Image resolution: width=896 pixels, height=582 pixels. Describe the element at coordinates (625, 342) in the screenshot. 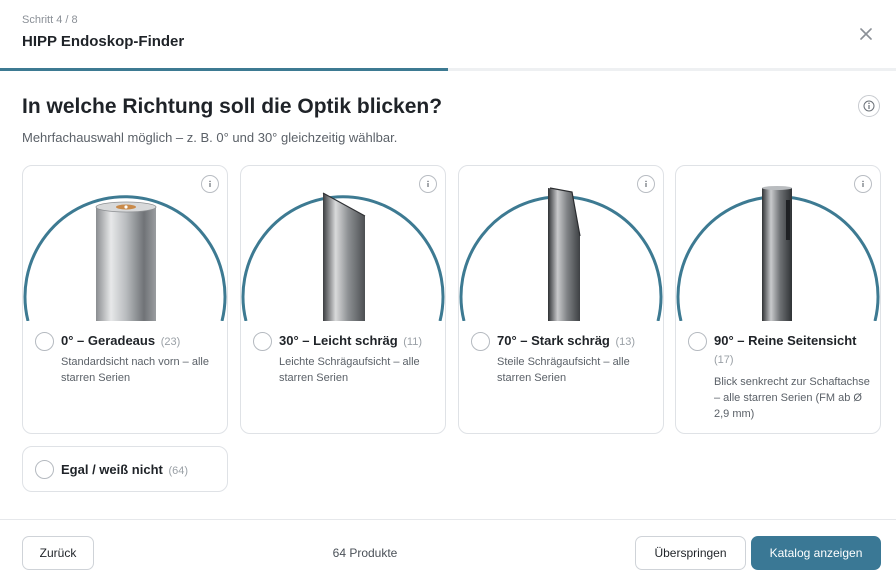

I see `option-count: (13)` at that location.